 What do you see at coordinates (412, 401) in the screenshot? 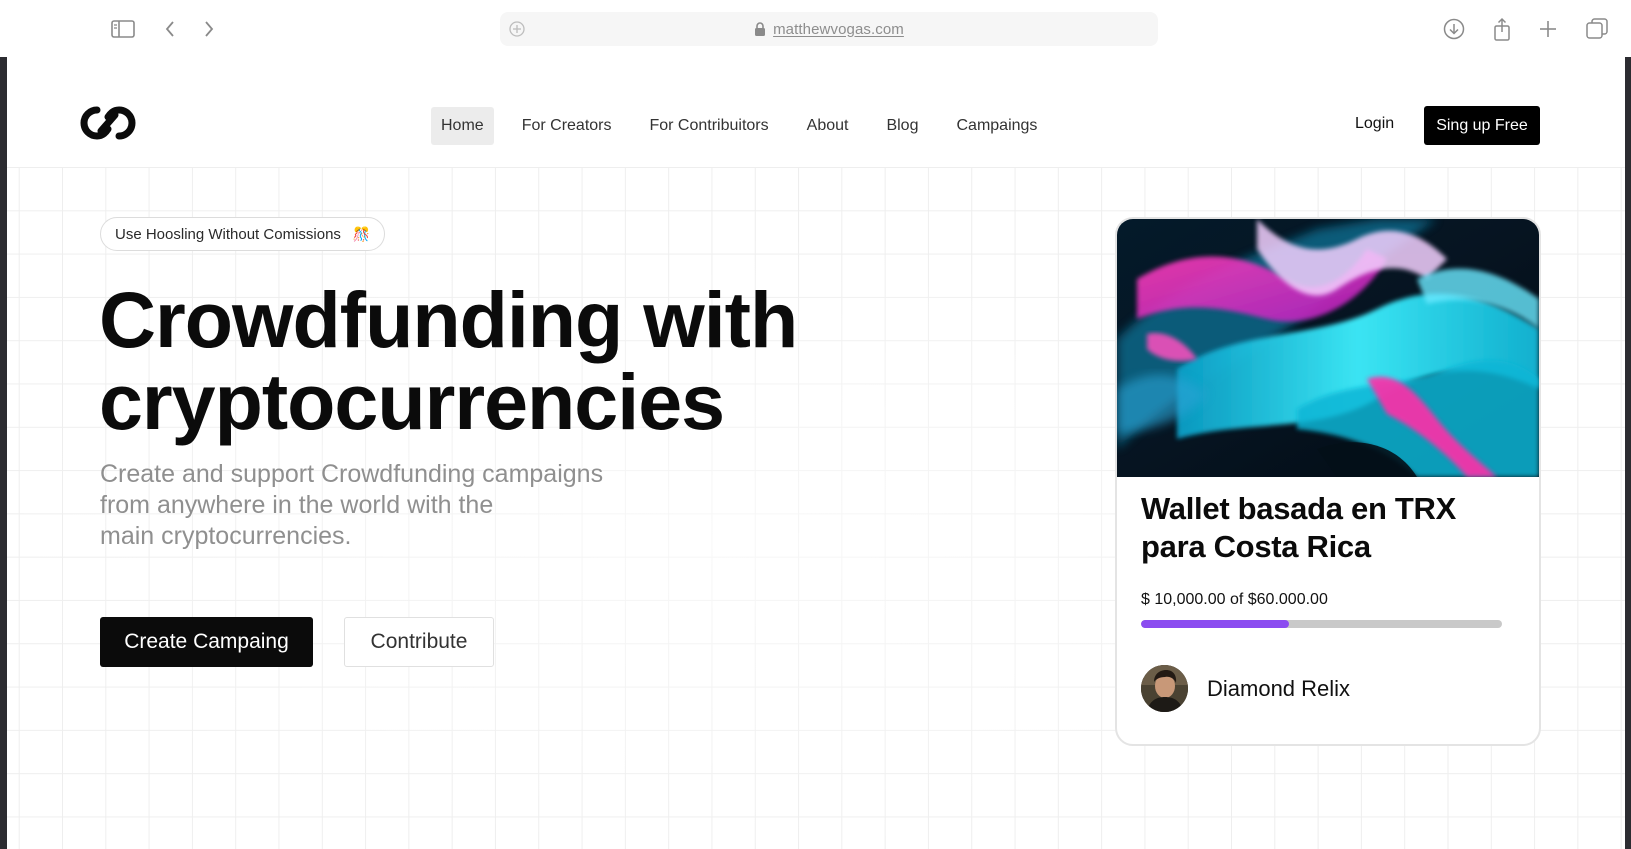
I see `headline-line-2: cryptocurrencies` at bounding box center [412, 401].